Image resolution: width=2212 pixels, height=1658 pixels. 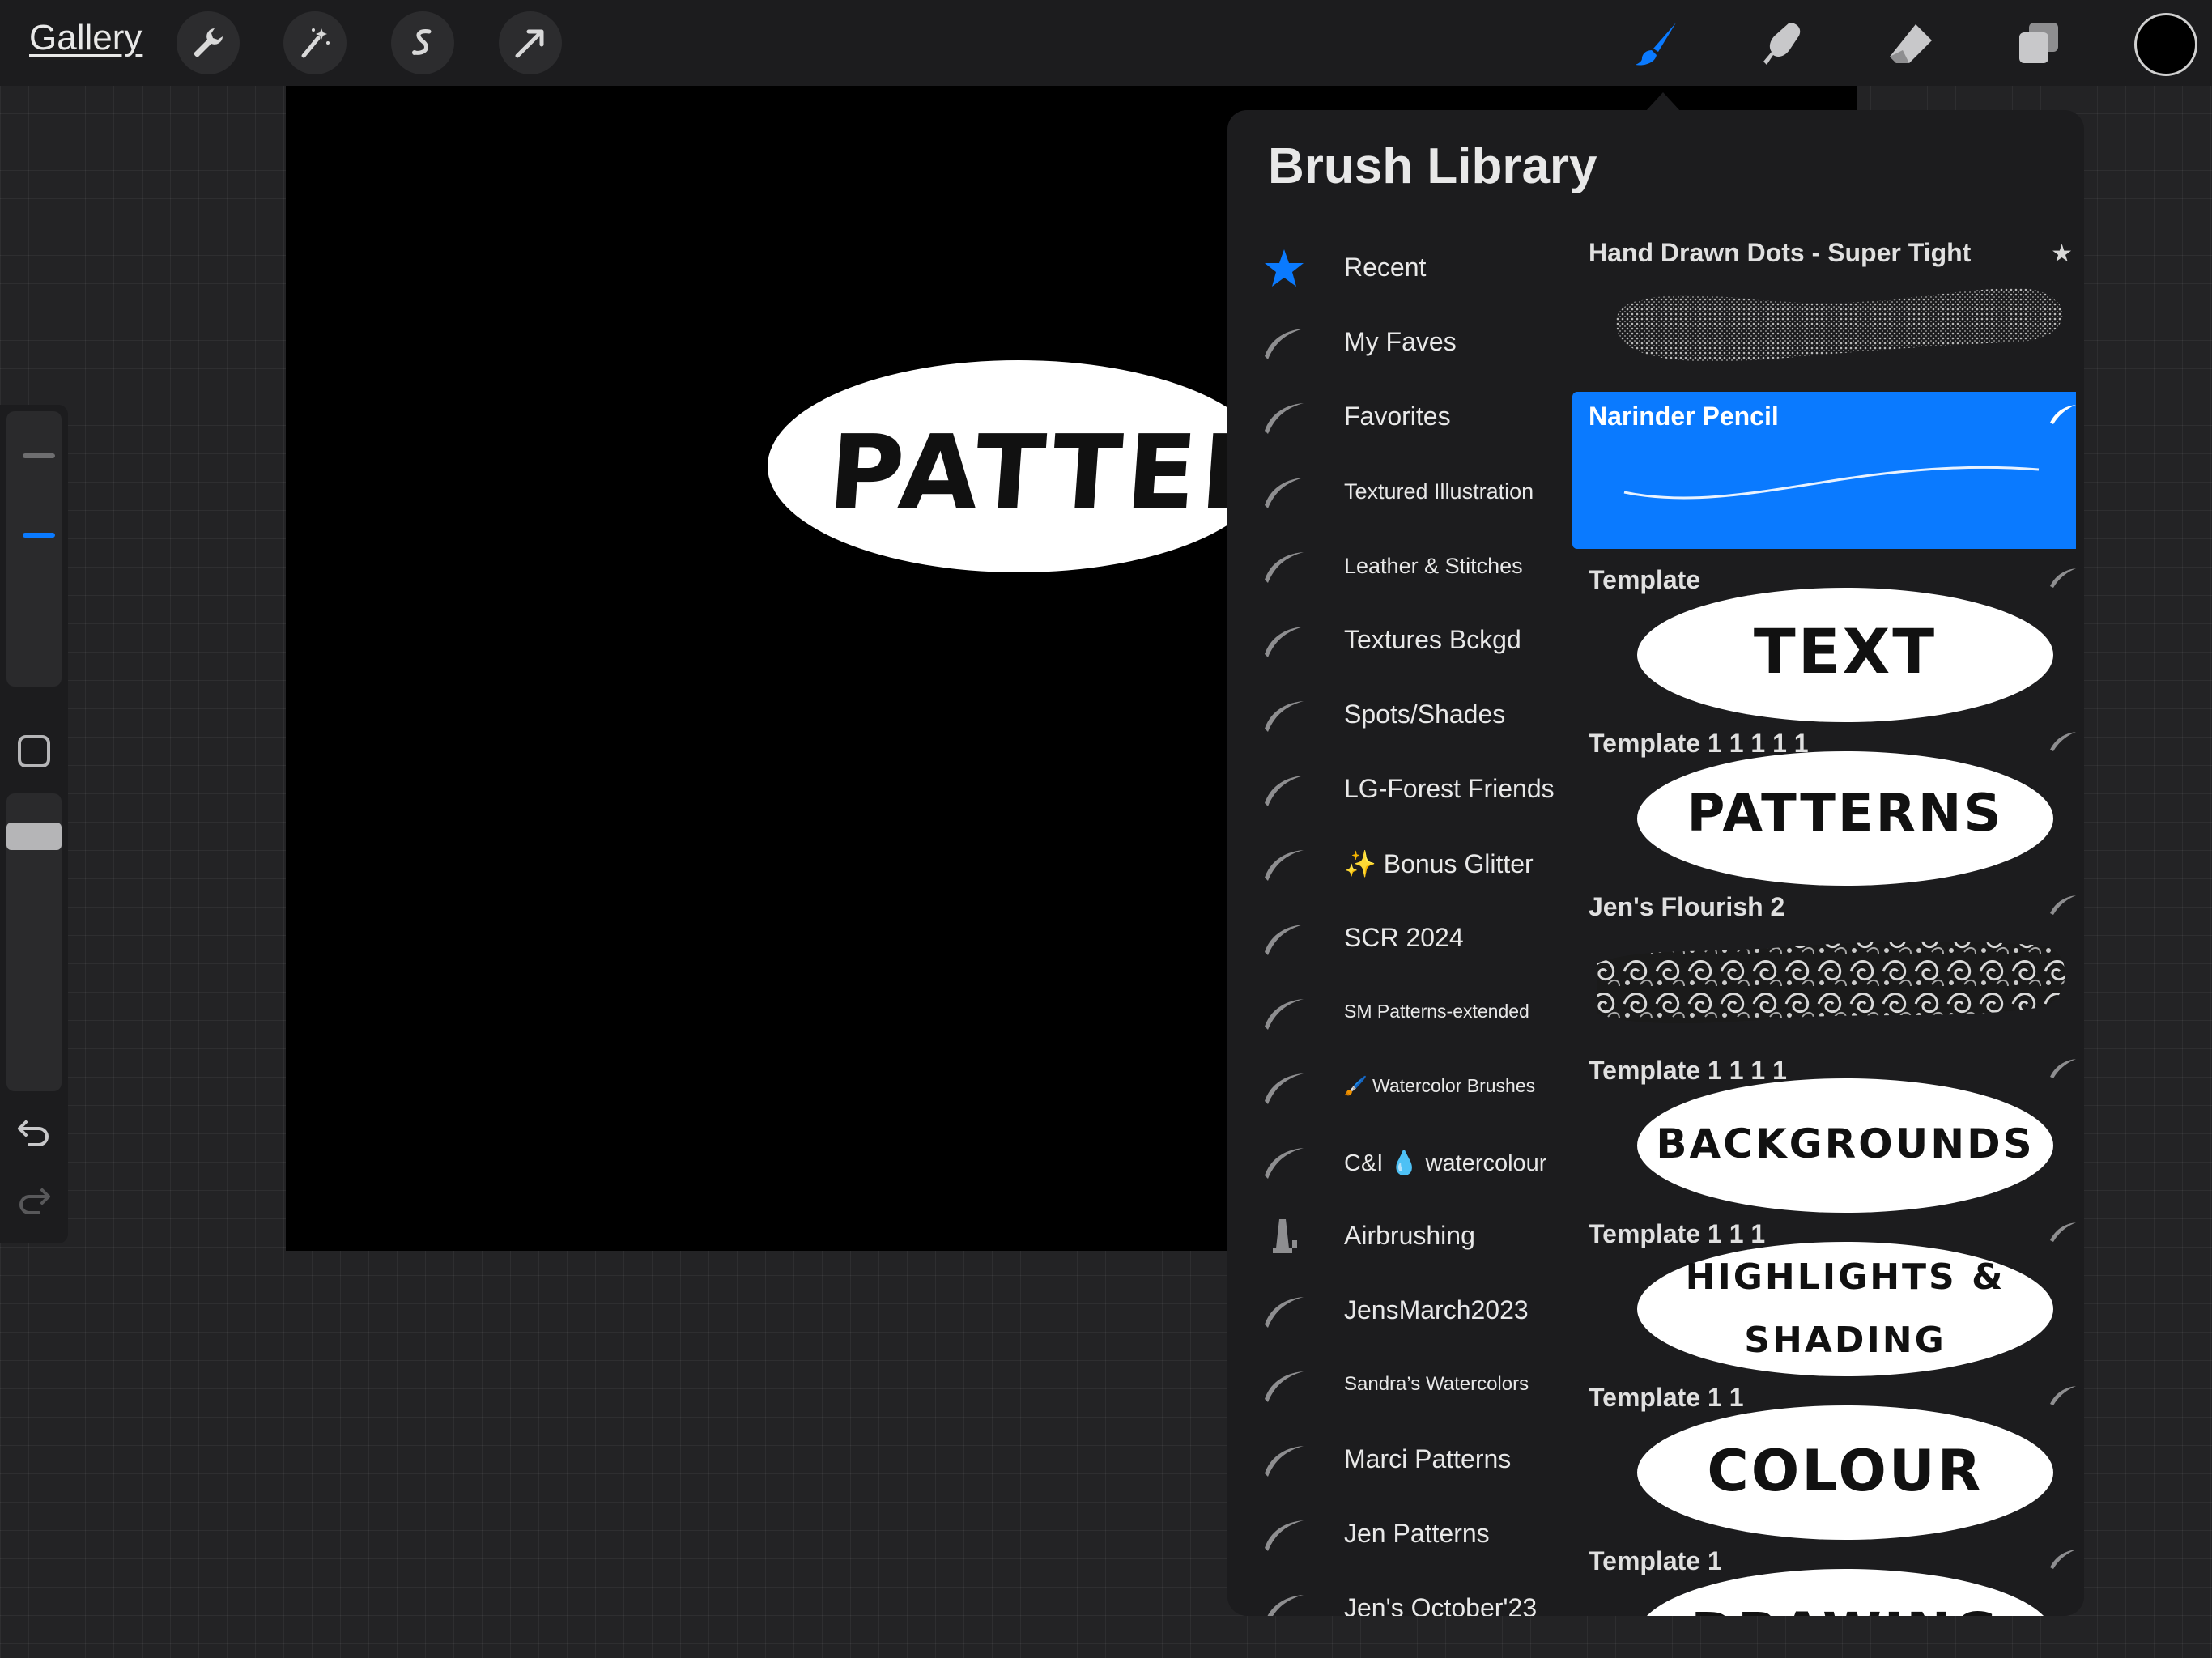 I want to click on left-sidebar, so click(x=34, y=824).